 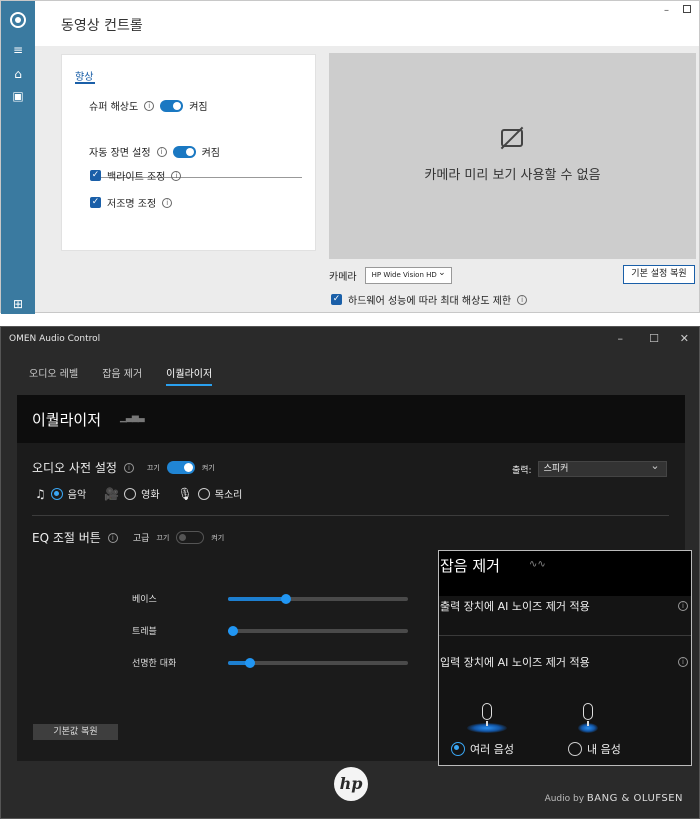 What do you see at coordinates (40, 493) in the screenshot?
I see `music-note-icon: ♫` at bounding box center [40, 493].